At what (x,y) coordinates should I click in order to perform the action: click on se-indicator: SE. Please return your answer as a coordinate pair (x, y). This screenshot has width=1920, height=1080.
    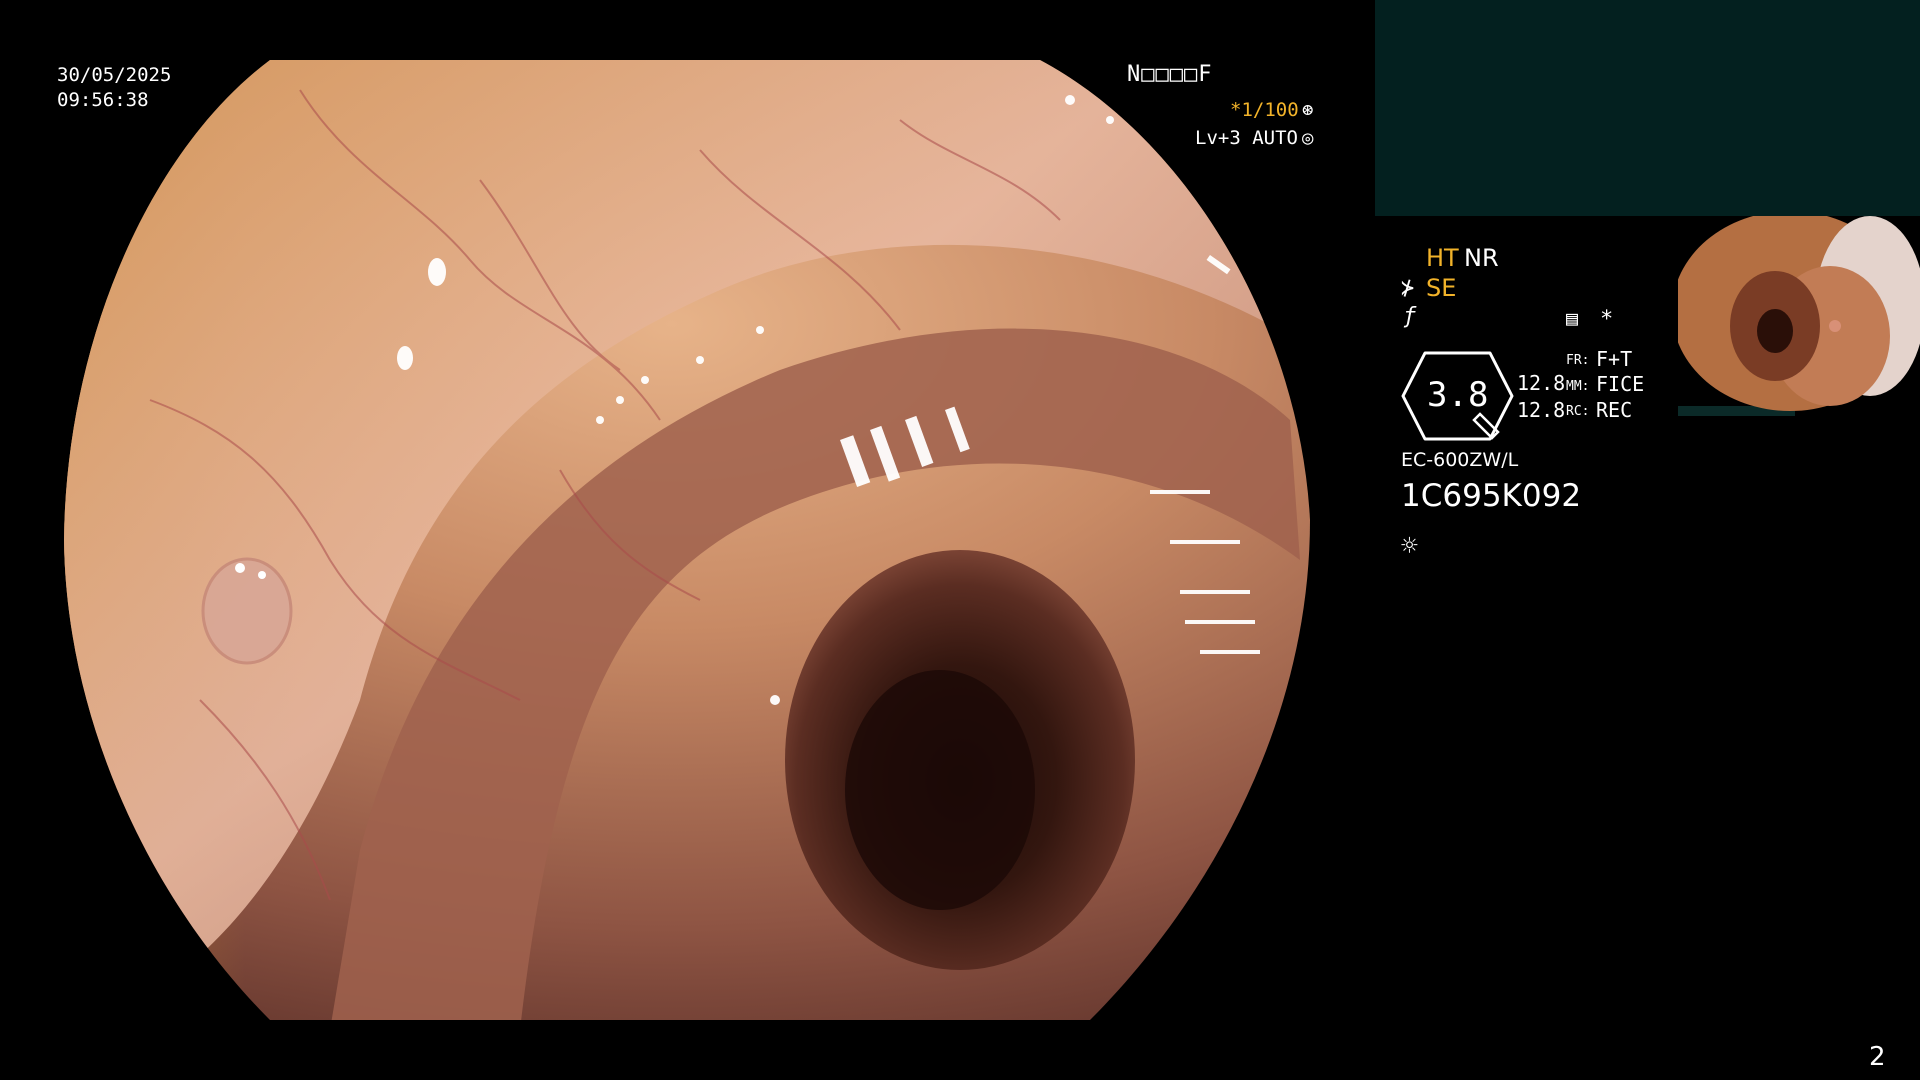
    Looking at the image, I should click on (1441, 288).